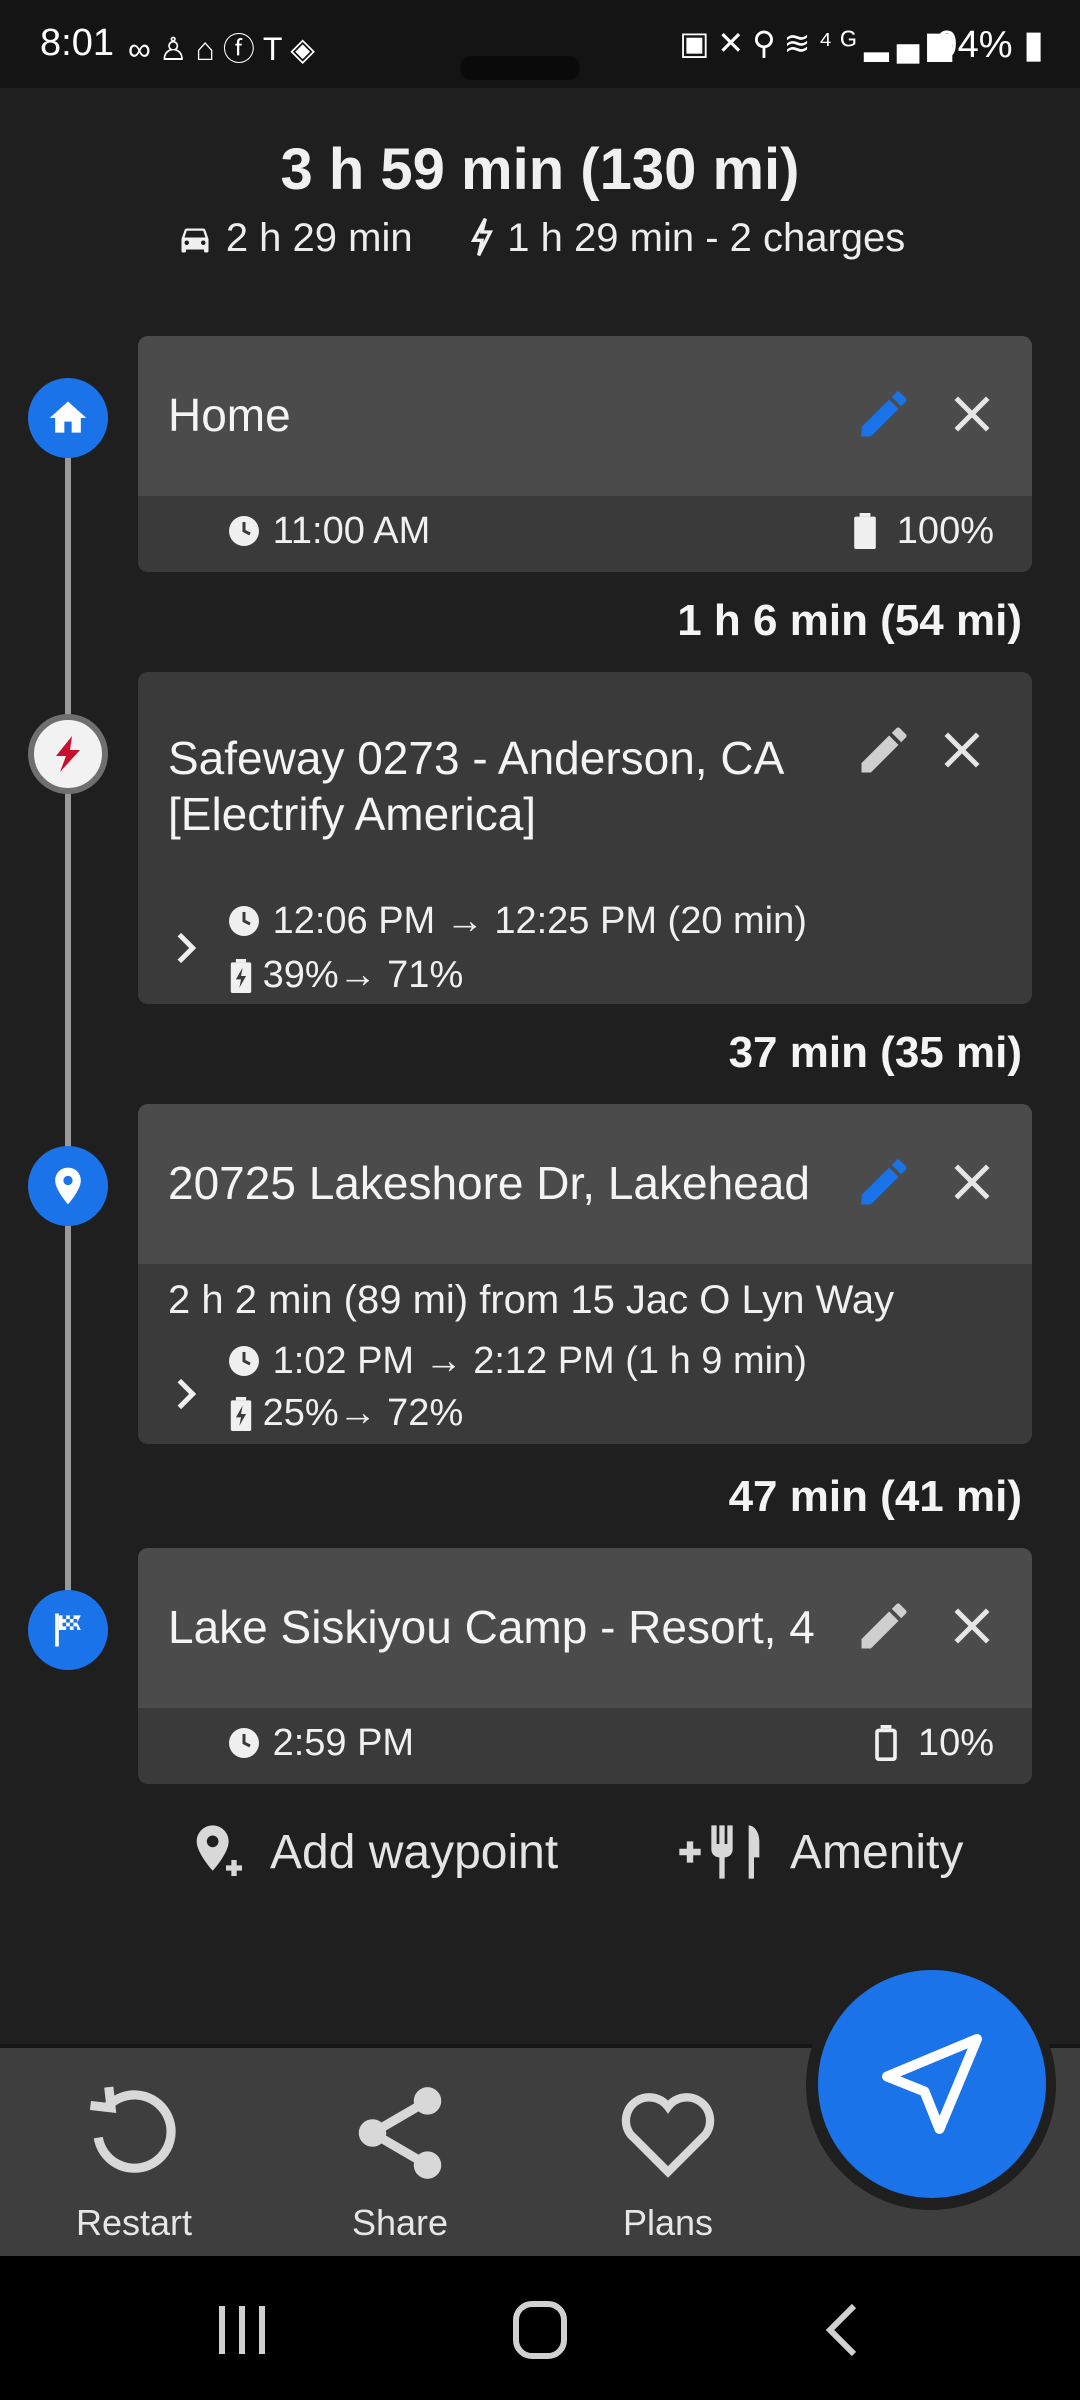  Describe the element at coordinates (768, 43) in the screenshot. I see `location-icon: ⚲` at that location.